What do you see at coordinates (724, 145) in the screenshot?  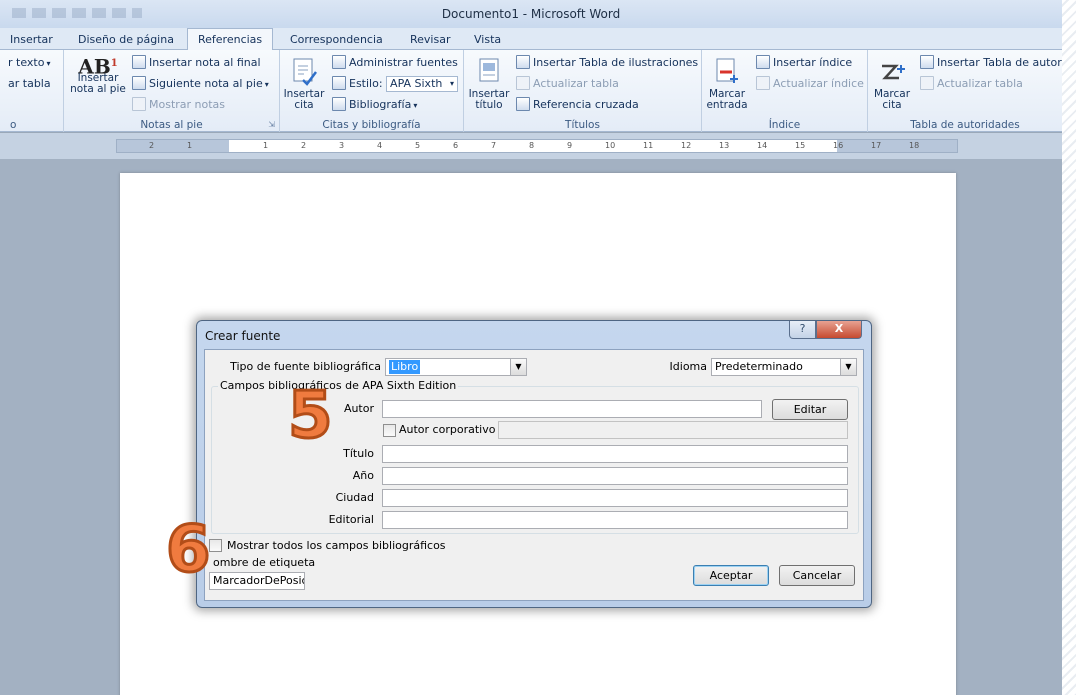 I see `ruler-tick-label: 13` at bounding box center [724, 145].